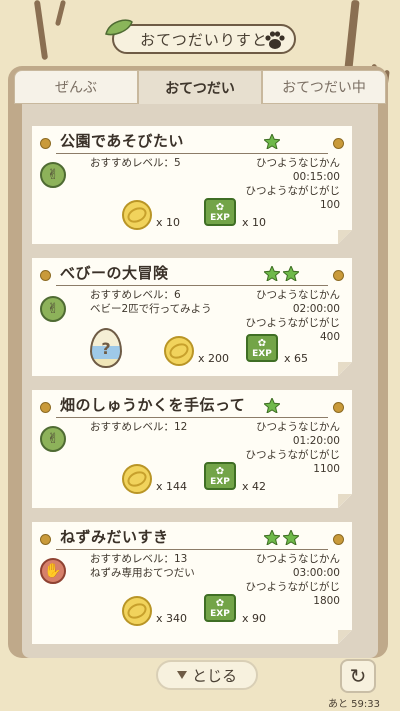 Image resolution: width=400 pixels, height=711 pixels. I want to click on coin-reward: x 144, so click(172, 486).